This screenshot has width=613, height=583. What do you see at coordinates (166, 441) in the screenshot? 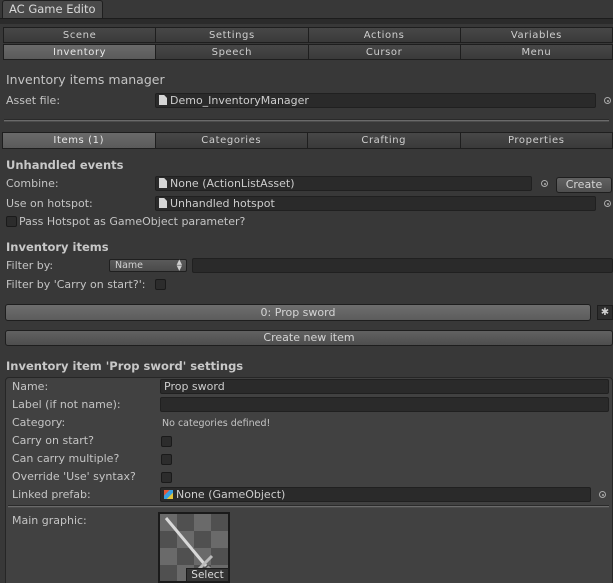
I see `carry-on-start-checkbox` at bounding box center [166, 441].